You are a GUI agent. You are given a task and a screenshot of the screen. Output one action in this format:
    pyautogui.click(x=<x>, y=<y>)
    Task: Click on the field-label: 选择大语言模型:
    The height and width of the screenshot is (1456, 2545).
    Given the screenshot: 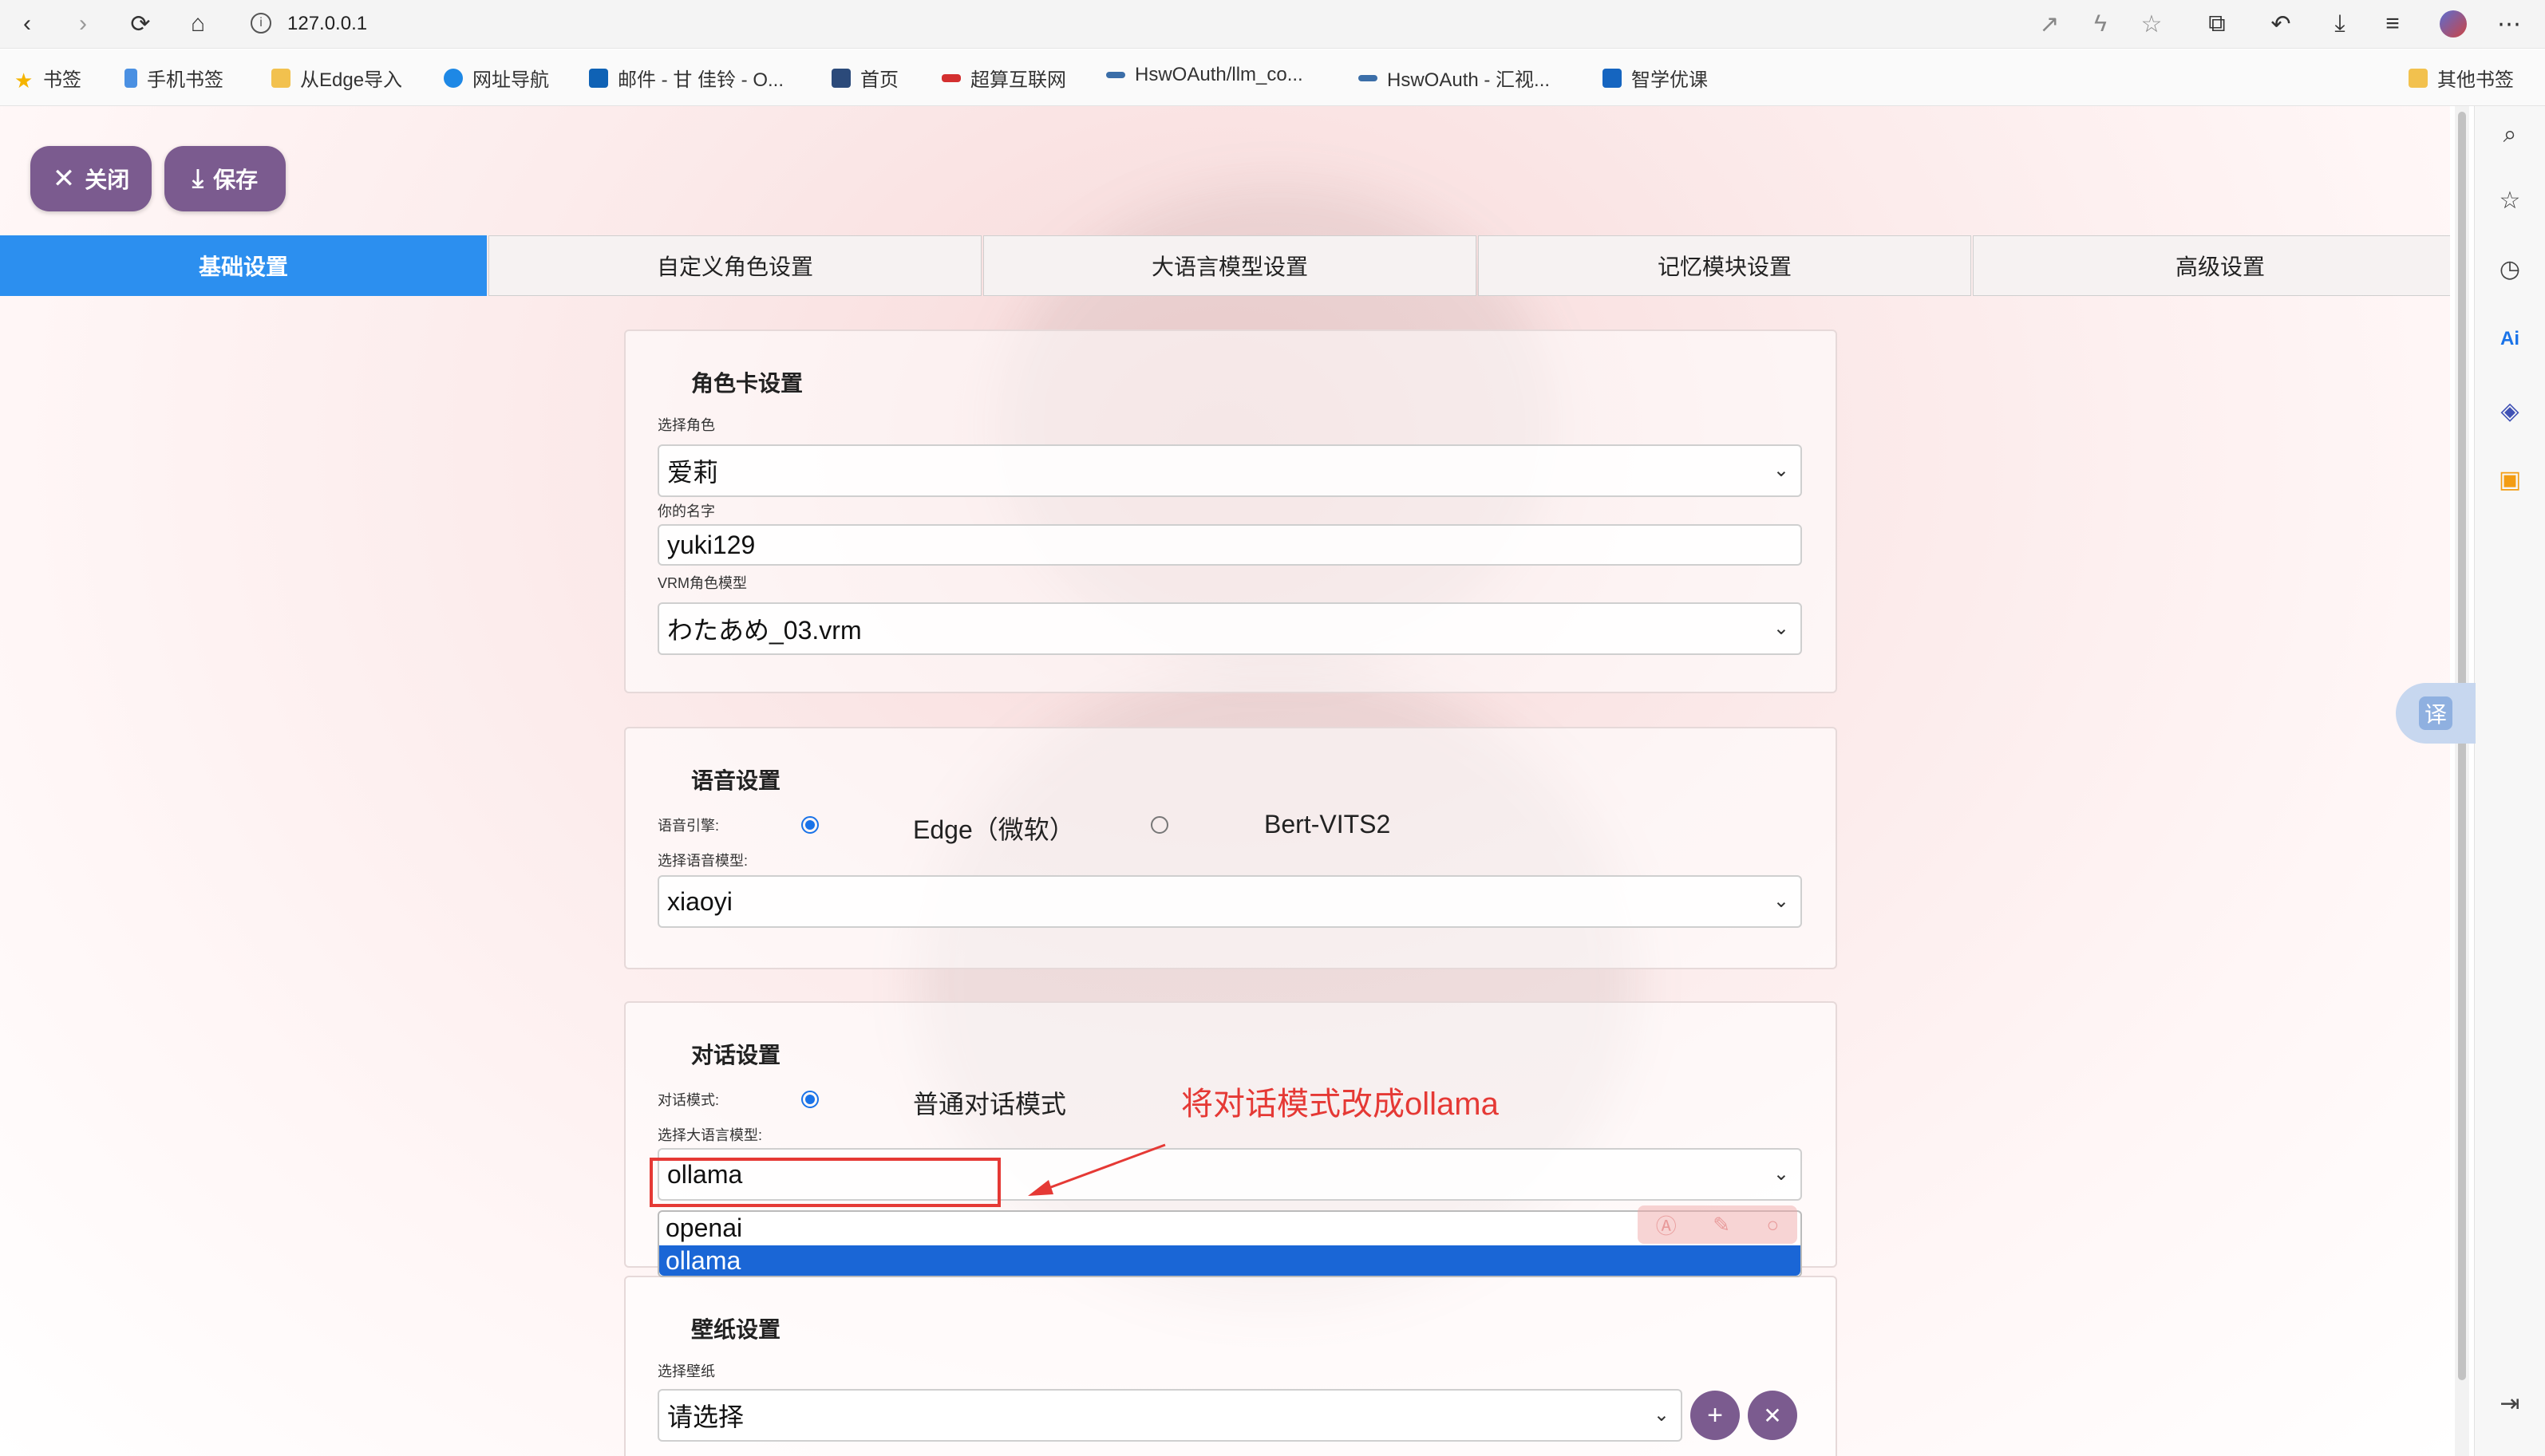 What is the action you would take?
    pyautogui.click(x=710, y=1135)
    